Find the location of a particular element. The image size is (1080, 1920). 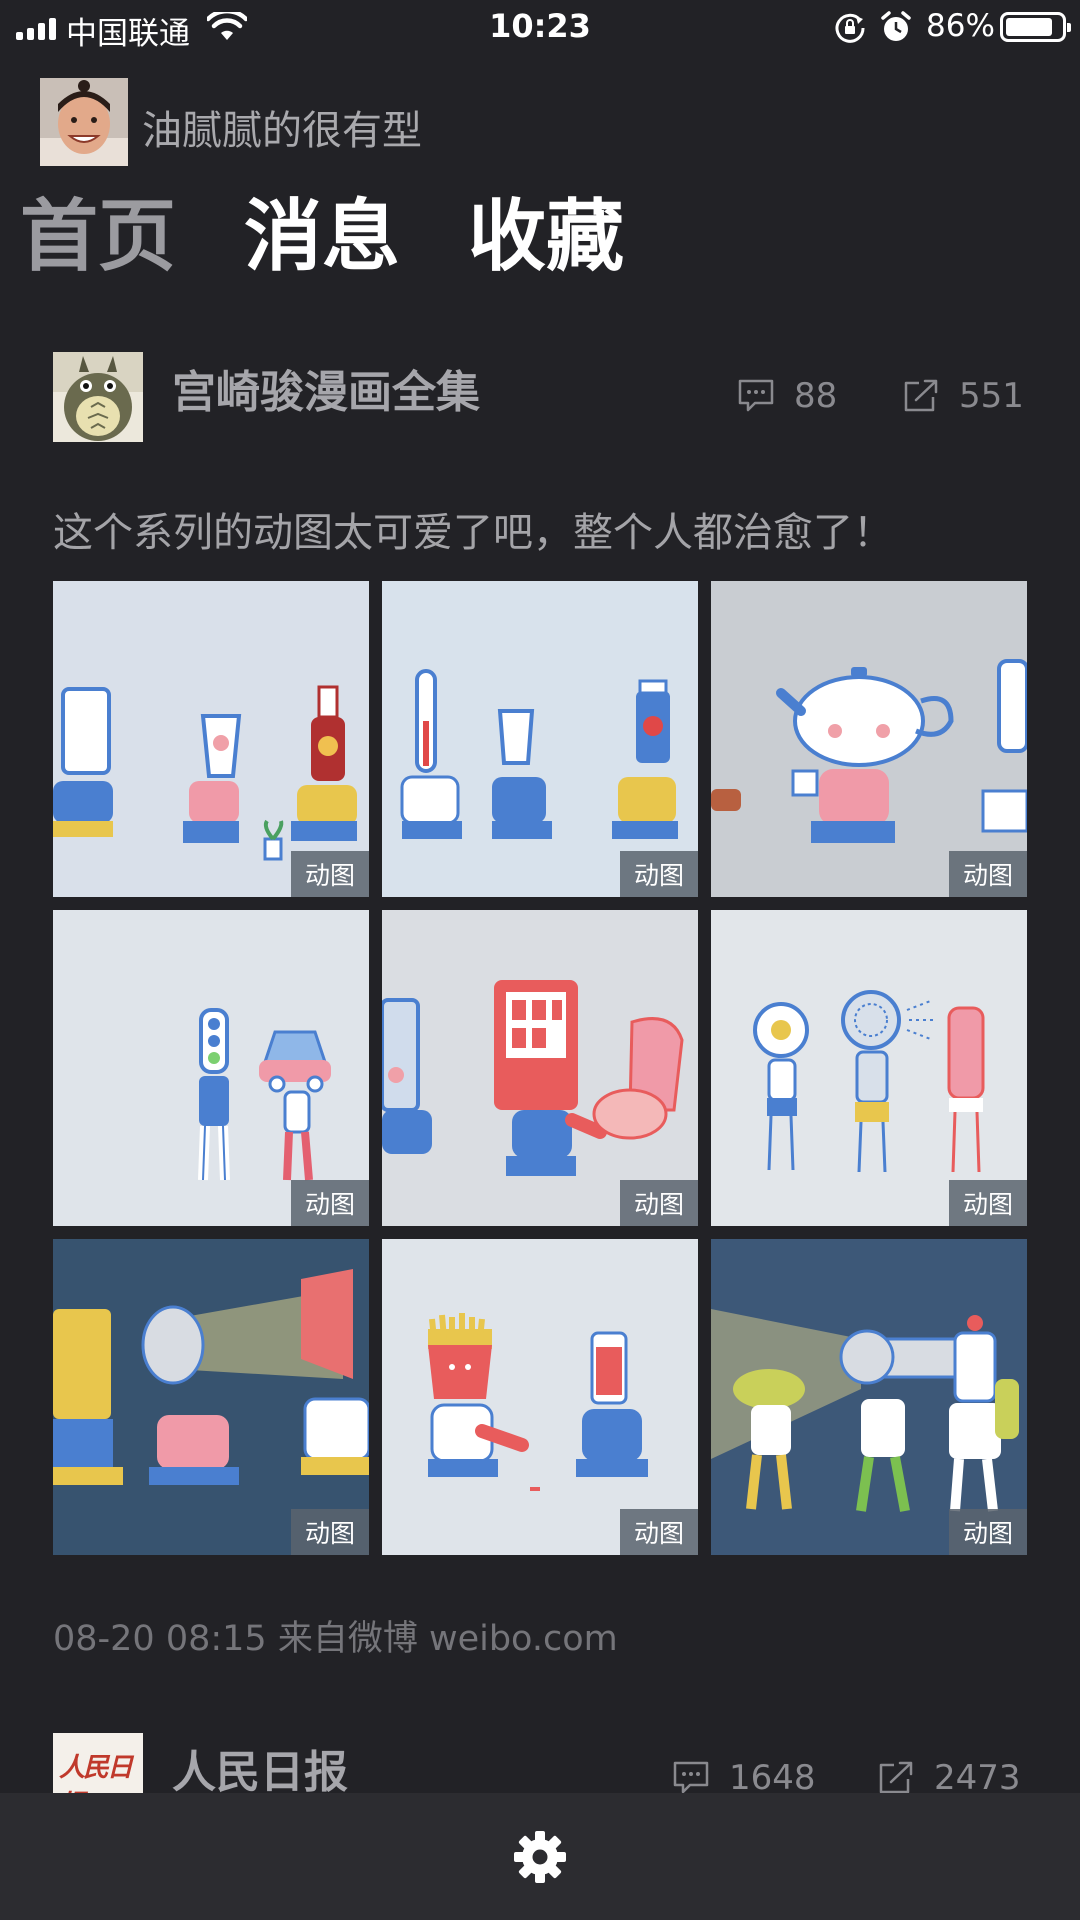

status-bar: 中国联通 10:23 86% is located at coordinates (540, 27).